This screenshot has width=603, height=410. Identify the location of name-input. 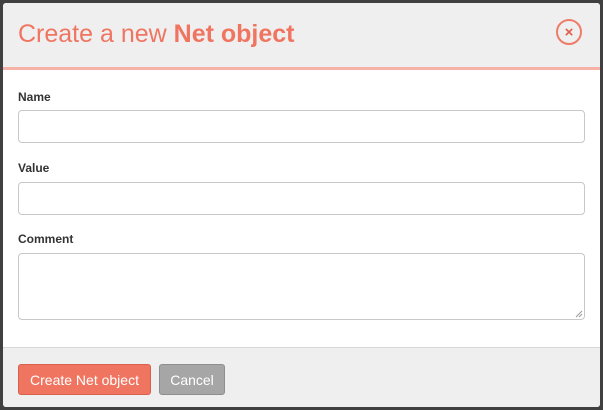
(301, 126).